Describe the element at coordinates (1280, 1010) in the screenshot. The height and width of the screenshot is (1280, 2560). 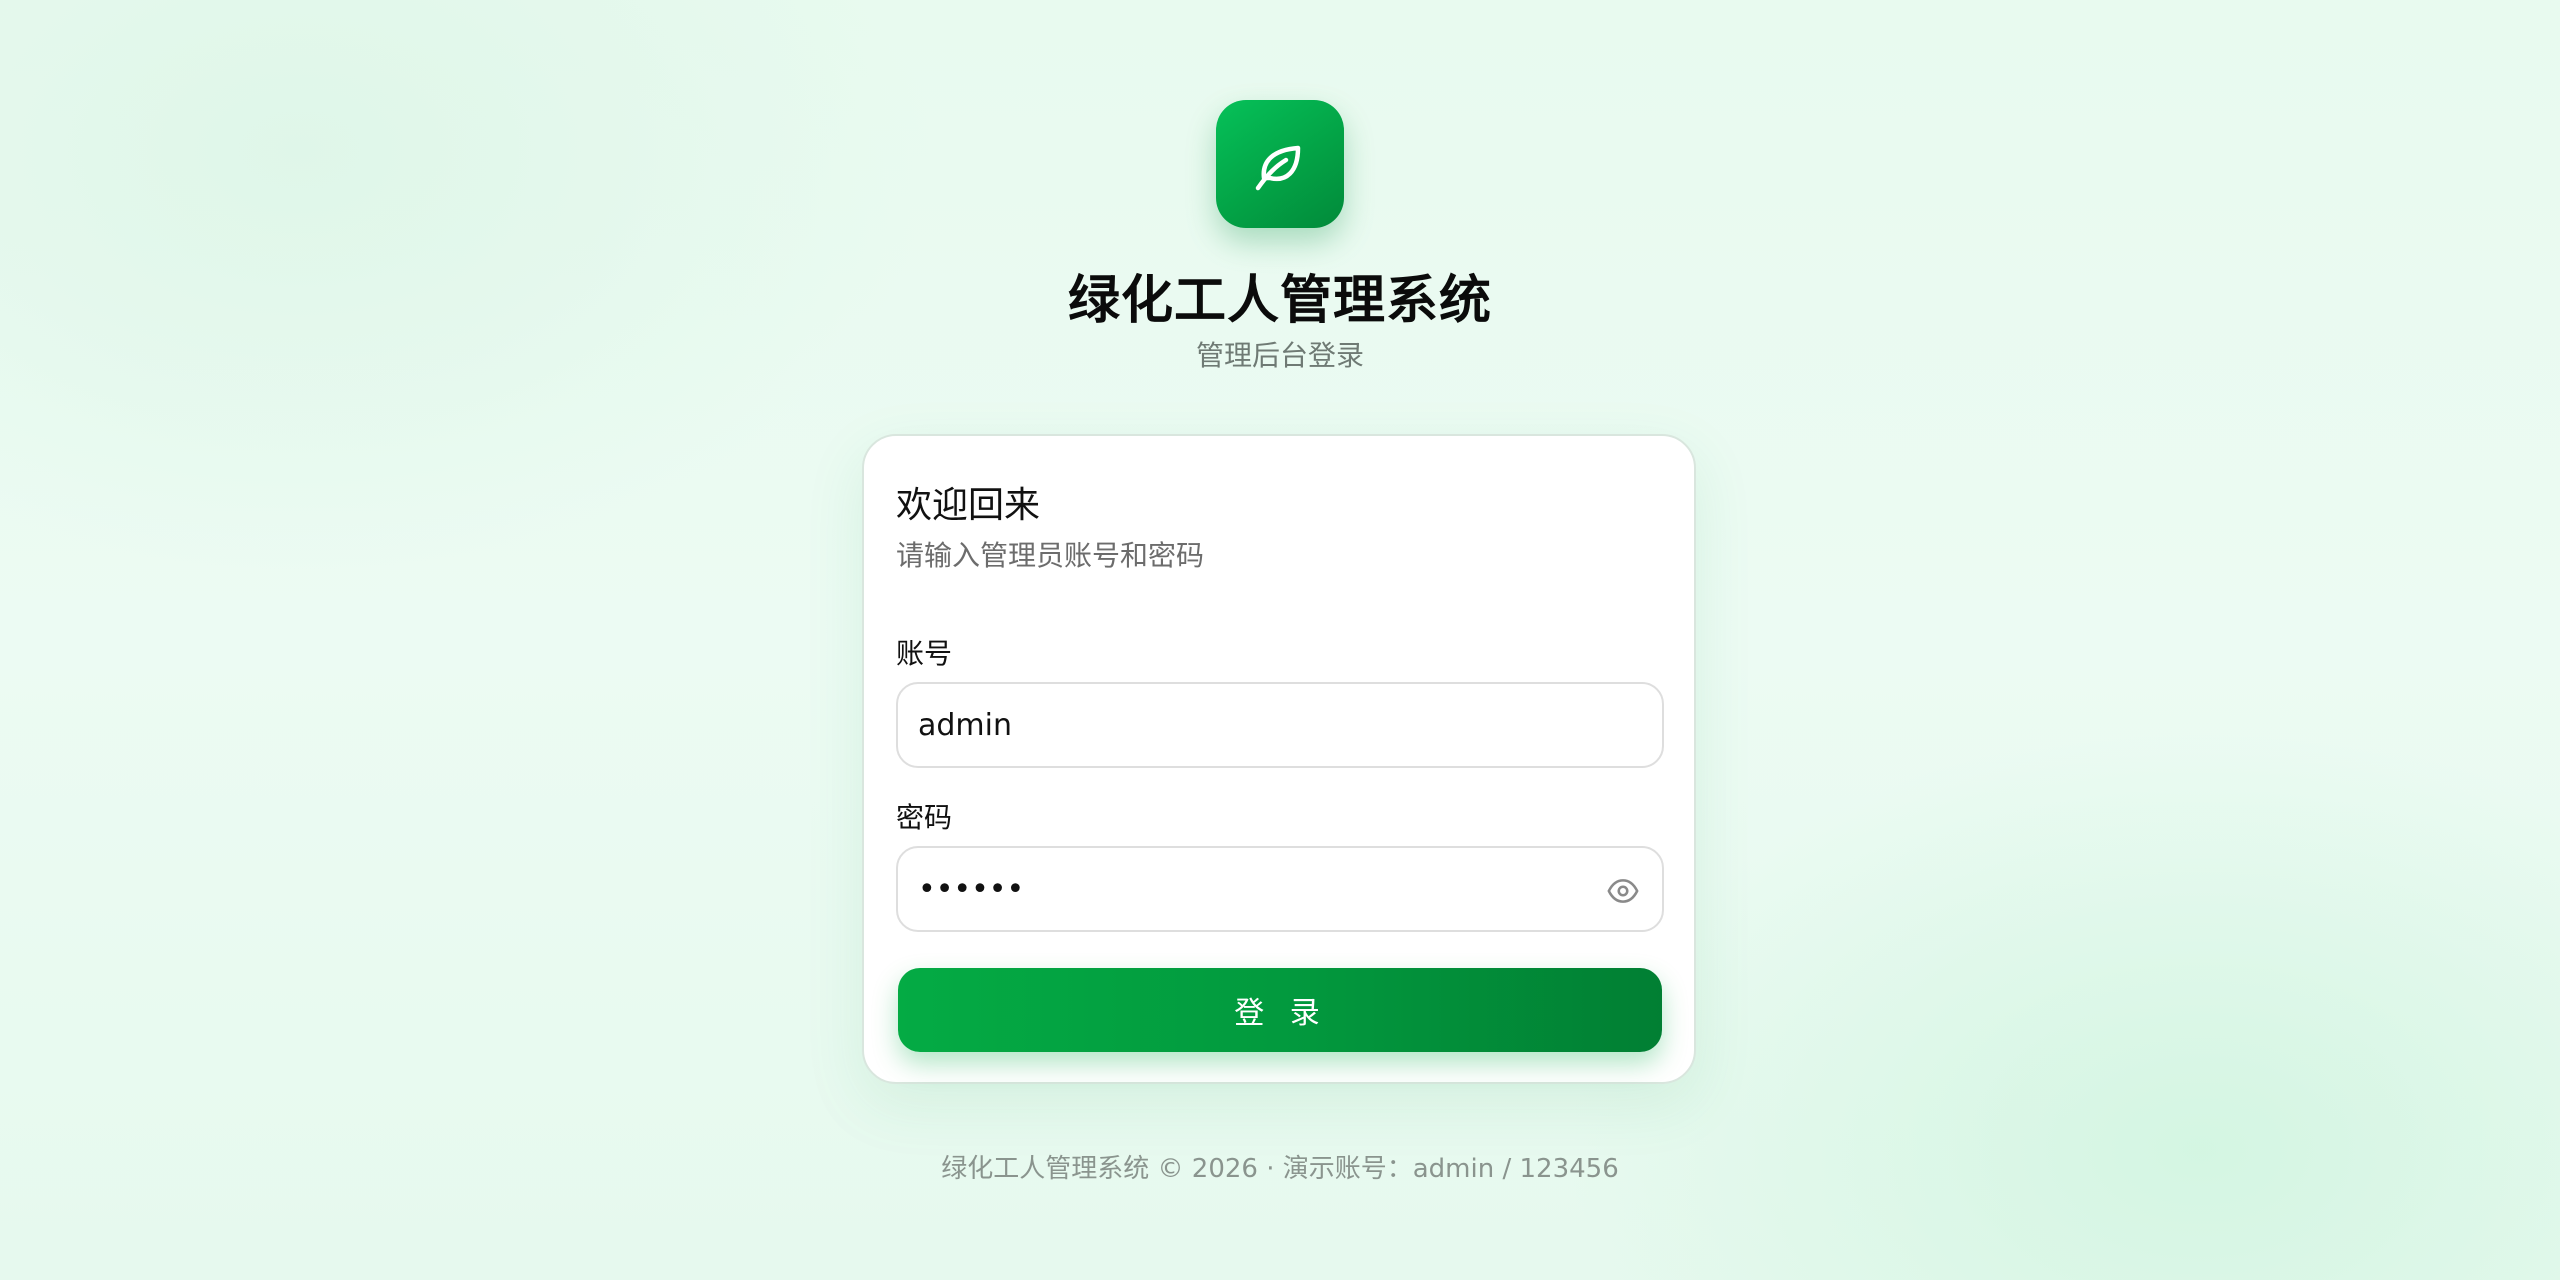
I see `login-button: 登 录` at that location.